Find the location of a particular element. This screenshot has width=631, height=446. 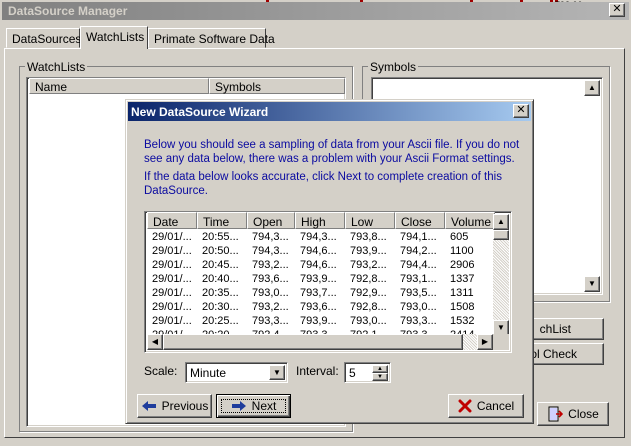

button-label: Previous is located at coordinates (185, 406).